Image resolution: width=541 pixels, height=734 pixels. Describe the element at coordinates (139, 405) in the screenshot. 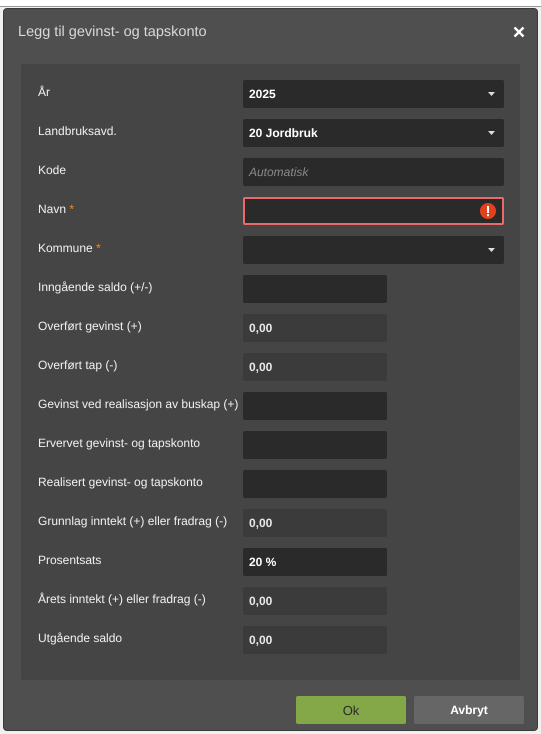

I see `field-label: Gevinst ved realisasjon av buskap (+)` at that location.